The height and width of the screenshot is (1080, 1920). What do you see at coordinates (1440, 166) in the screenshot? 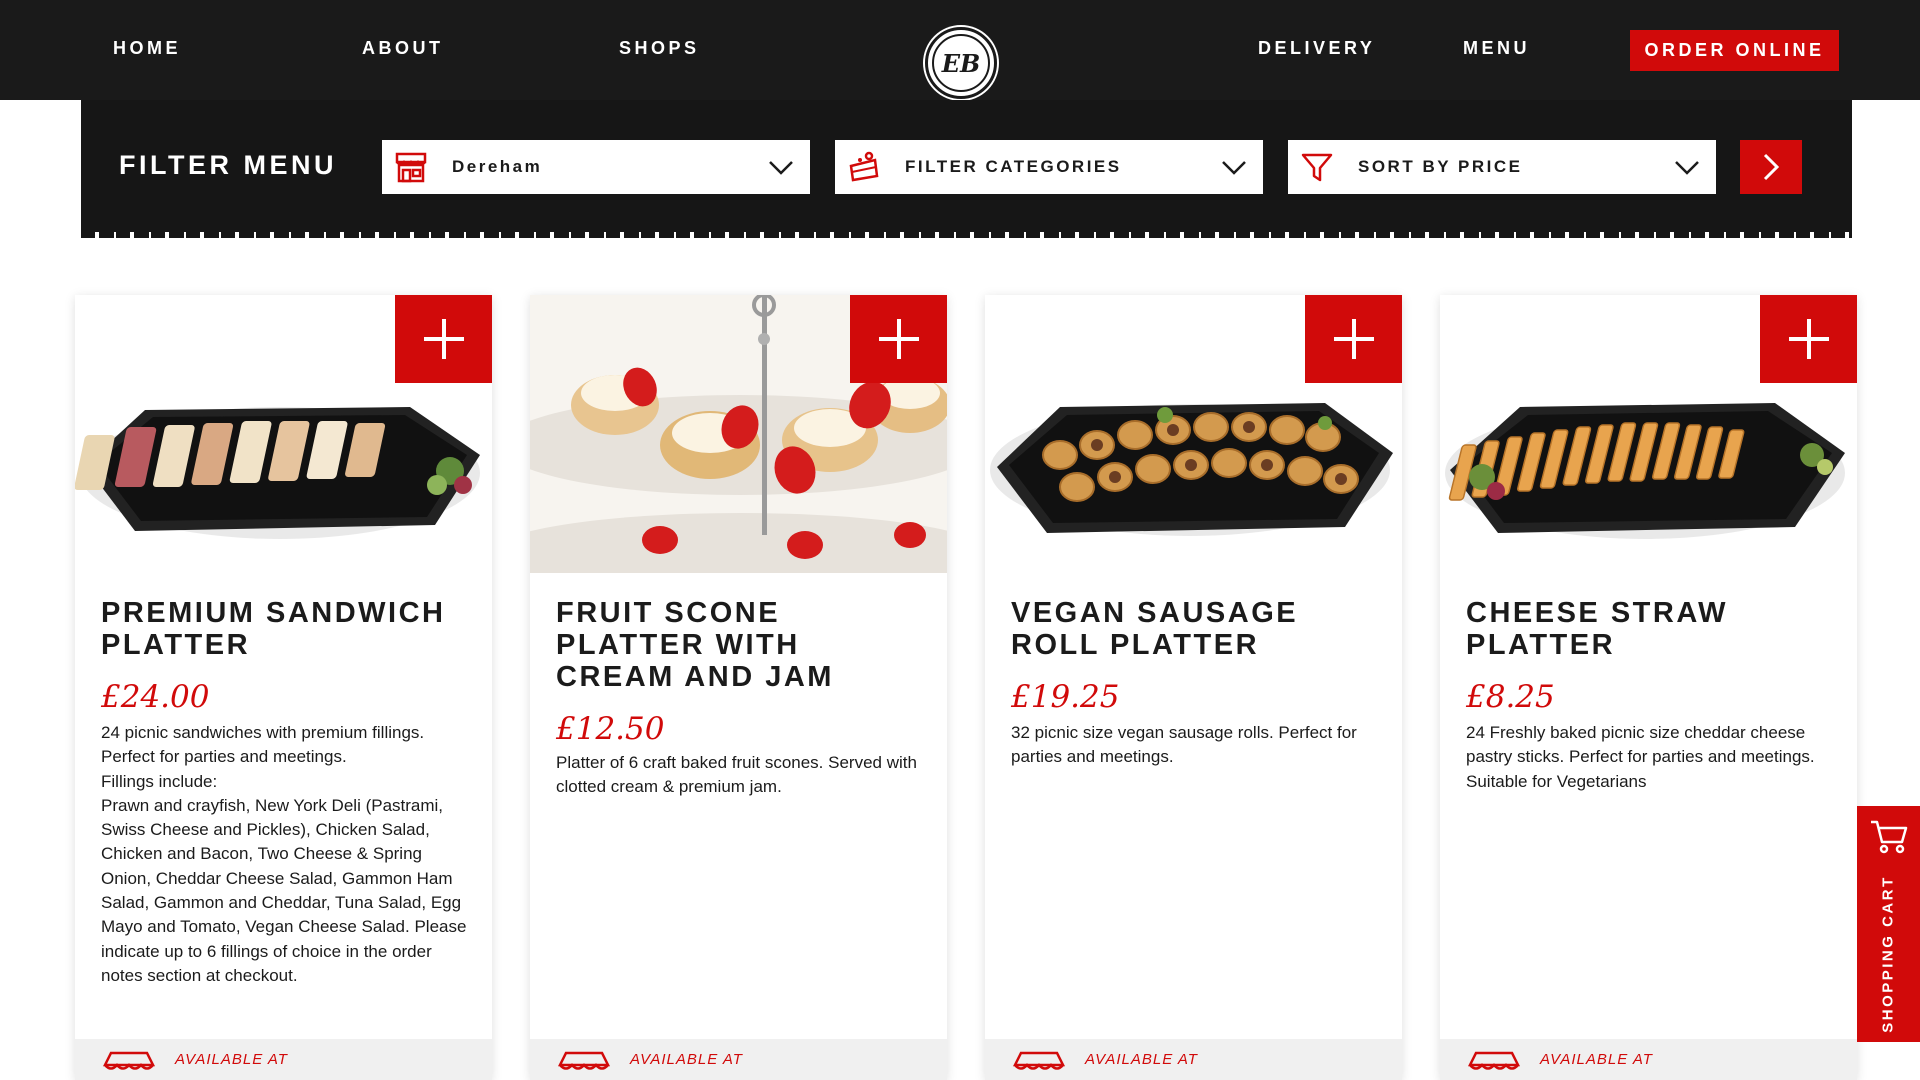
I see `sort-select-value: SORT BY PRICE` at bounding box center [1440, 166].